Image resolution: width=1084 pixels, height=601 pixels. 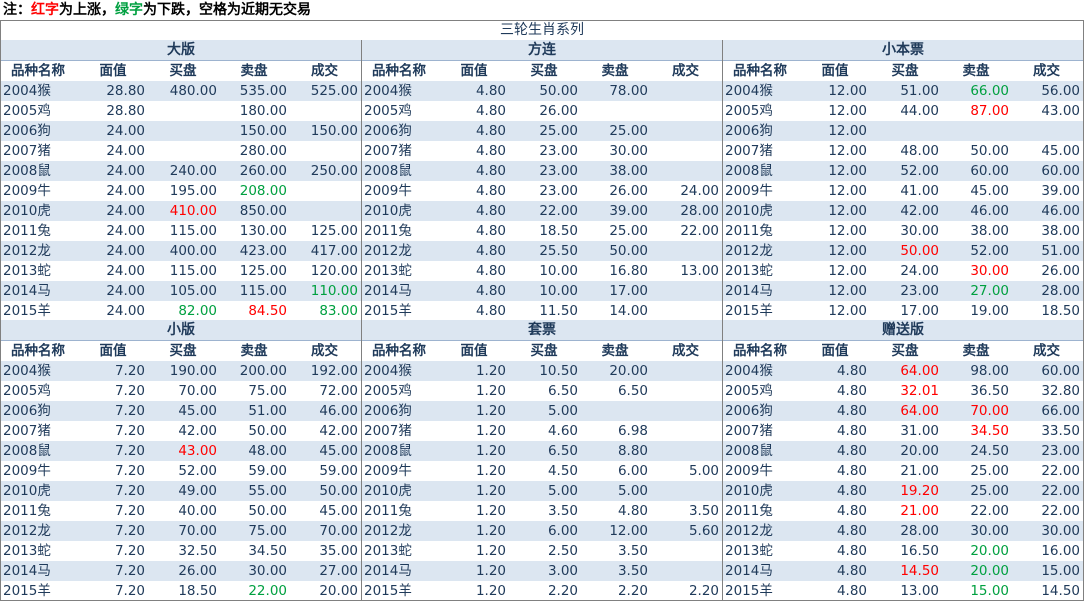 I want to click on table-row: 2006狗 12.00, so click(x=903, y=131).